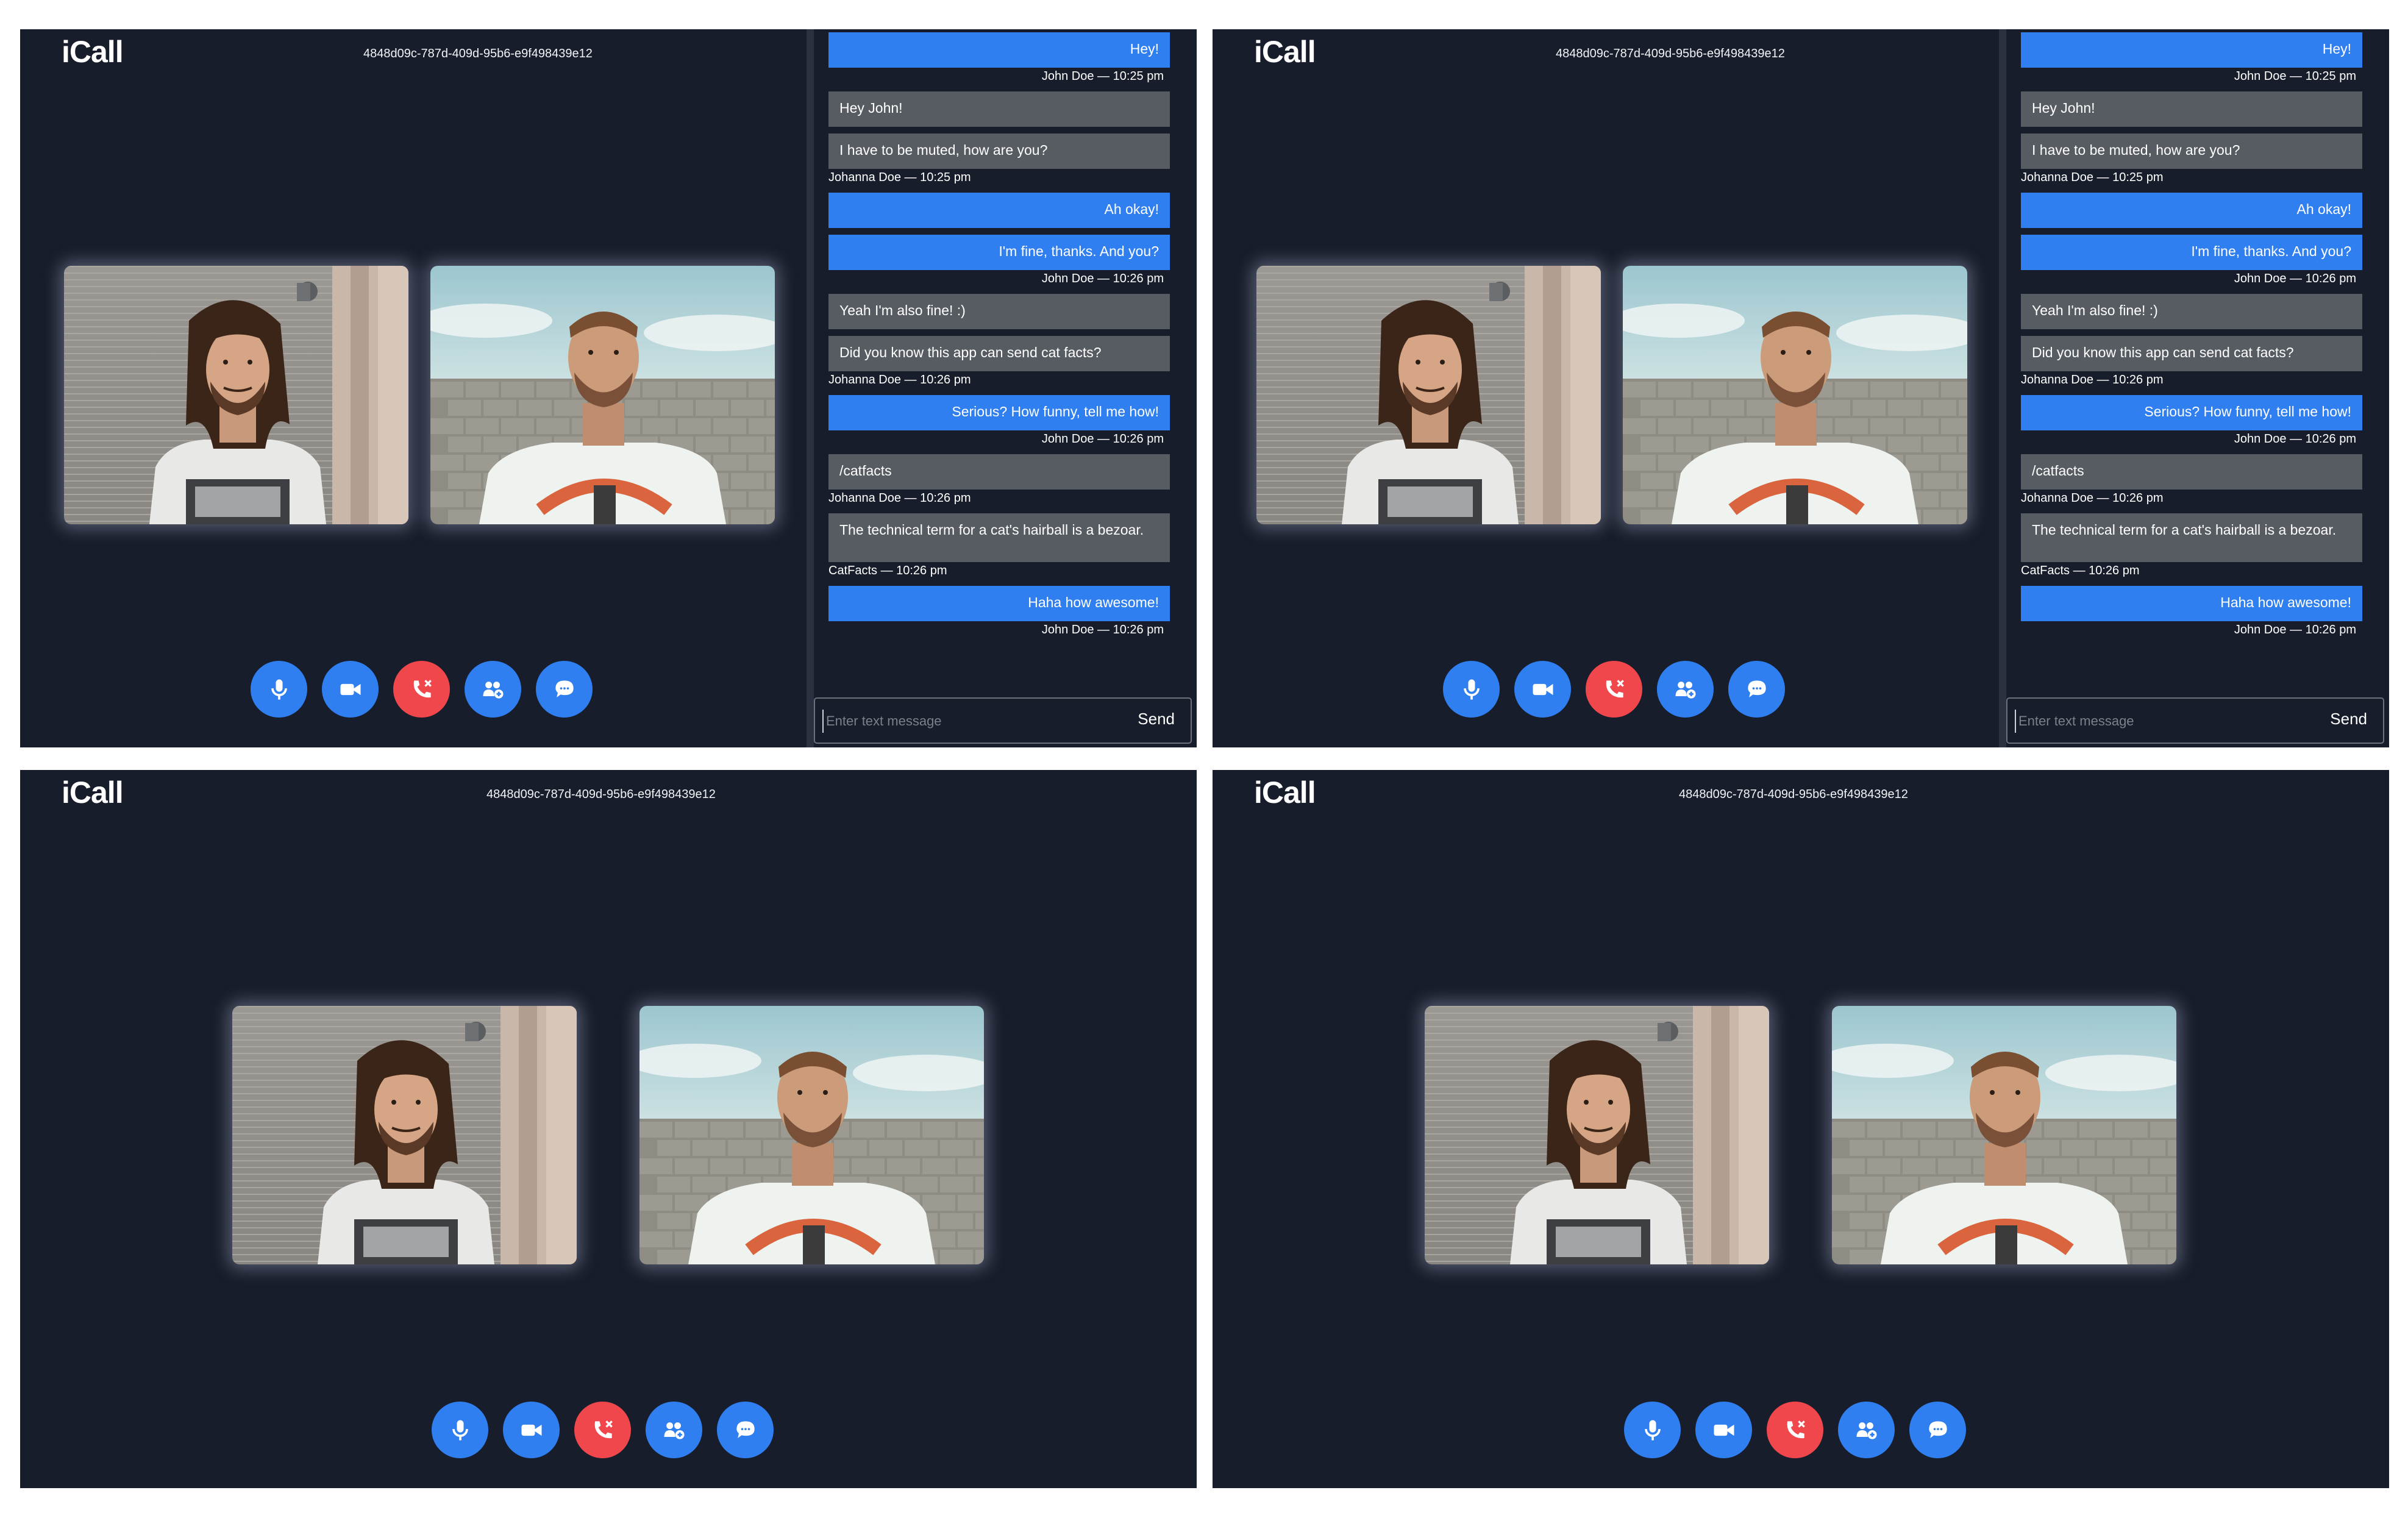  I want to click on sent-message: Haha how awesome!, so click(999, 604).